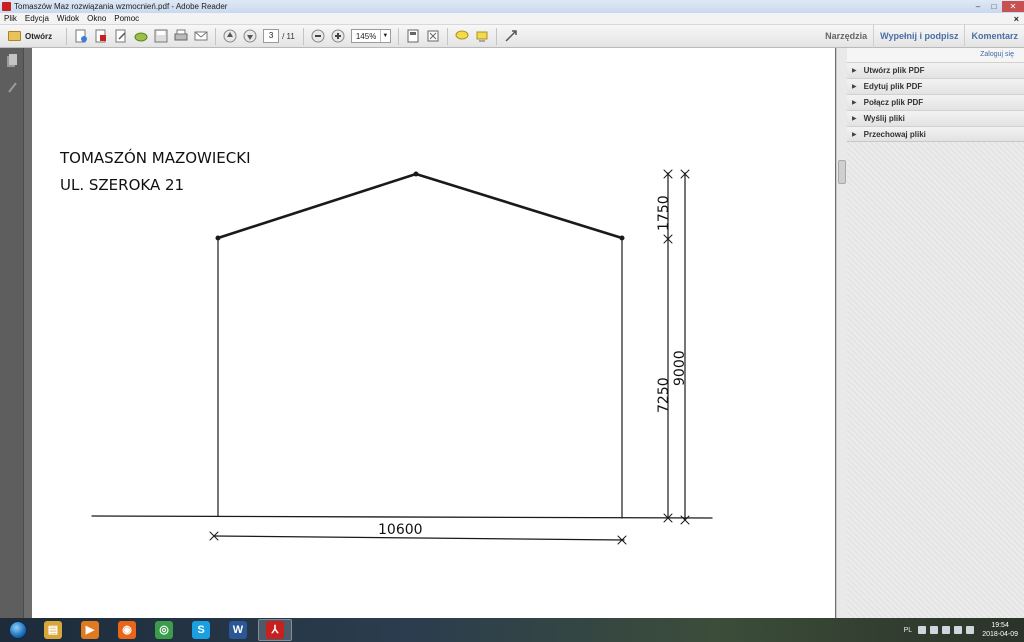 This screenshot has height=642, width=1024. I want to click on comment-button, so click(462, 36).